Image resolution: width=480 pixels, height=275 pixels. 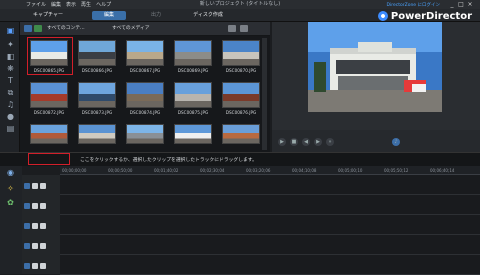 What do you see at coordinates (382, 16) in the screenshot?
I see `powerdirector-logo-icon` at bounding box center [382, 16].